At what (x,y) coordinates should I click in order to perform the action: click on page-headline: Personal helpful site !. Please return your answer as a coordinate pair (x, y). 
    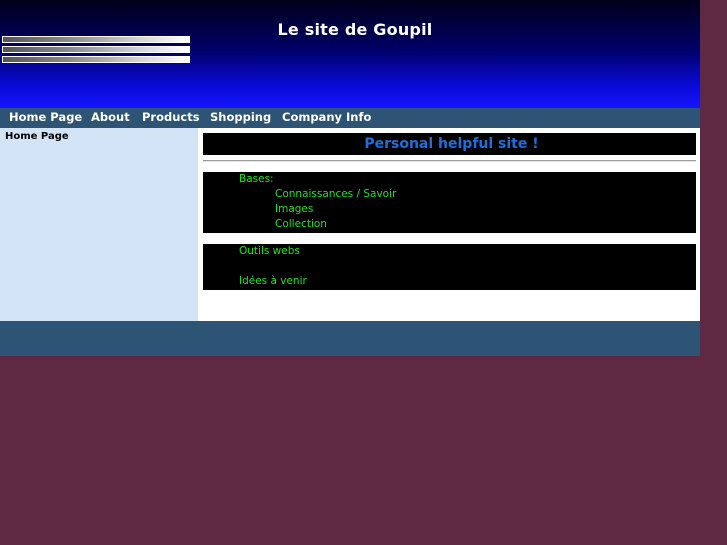
    Looking at the image, I should click on (451, 144).